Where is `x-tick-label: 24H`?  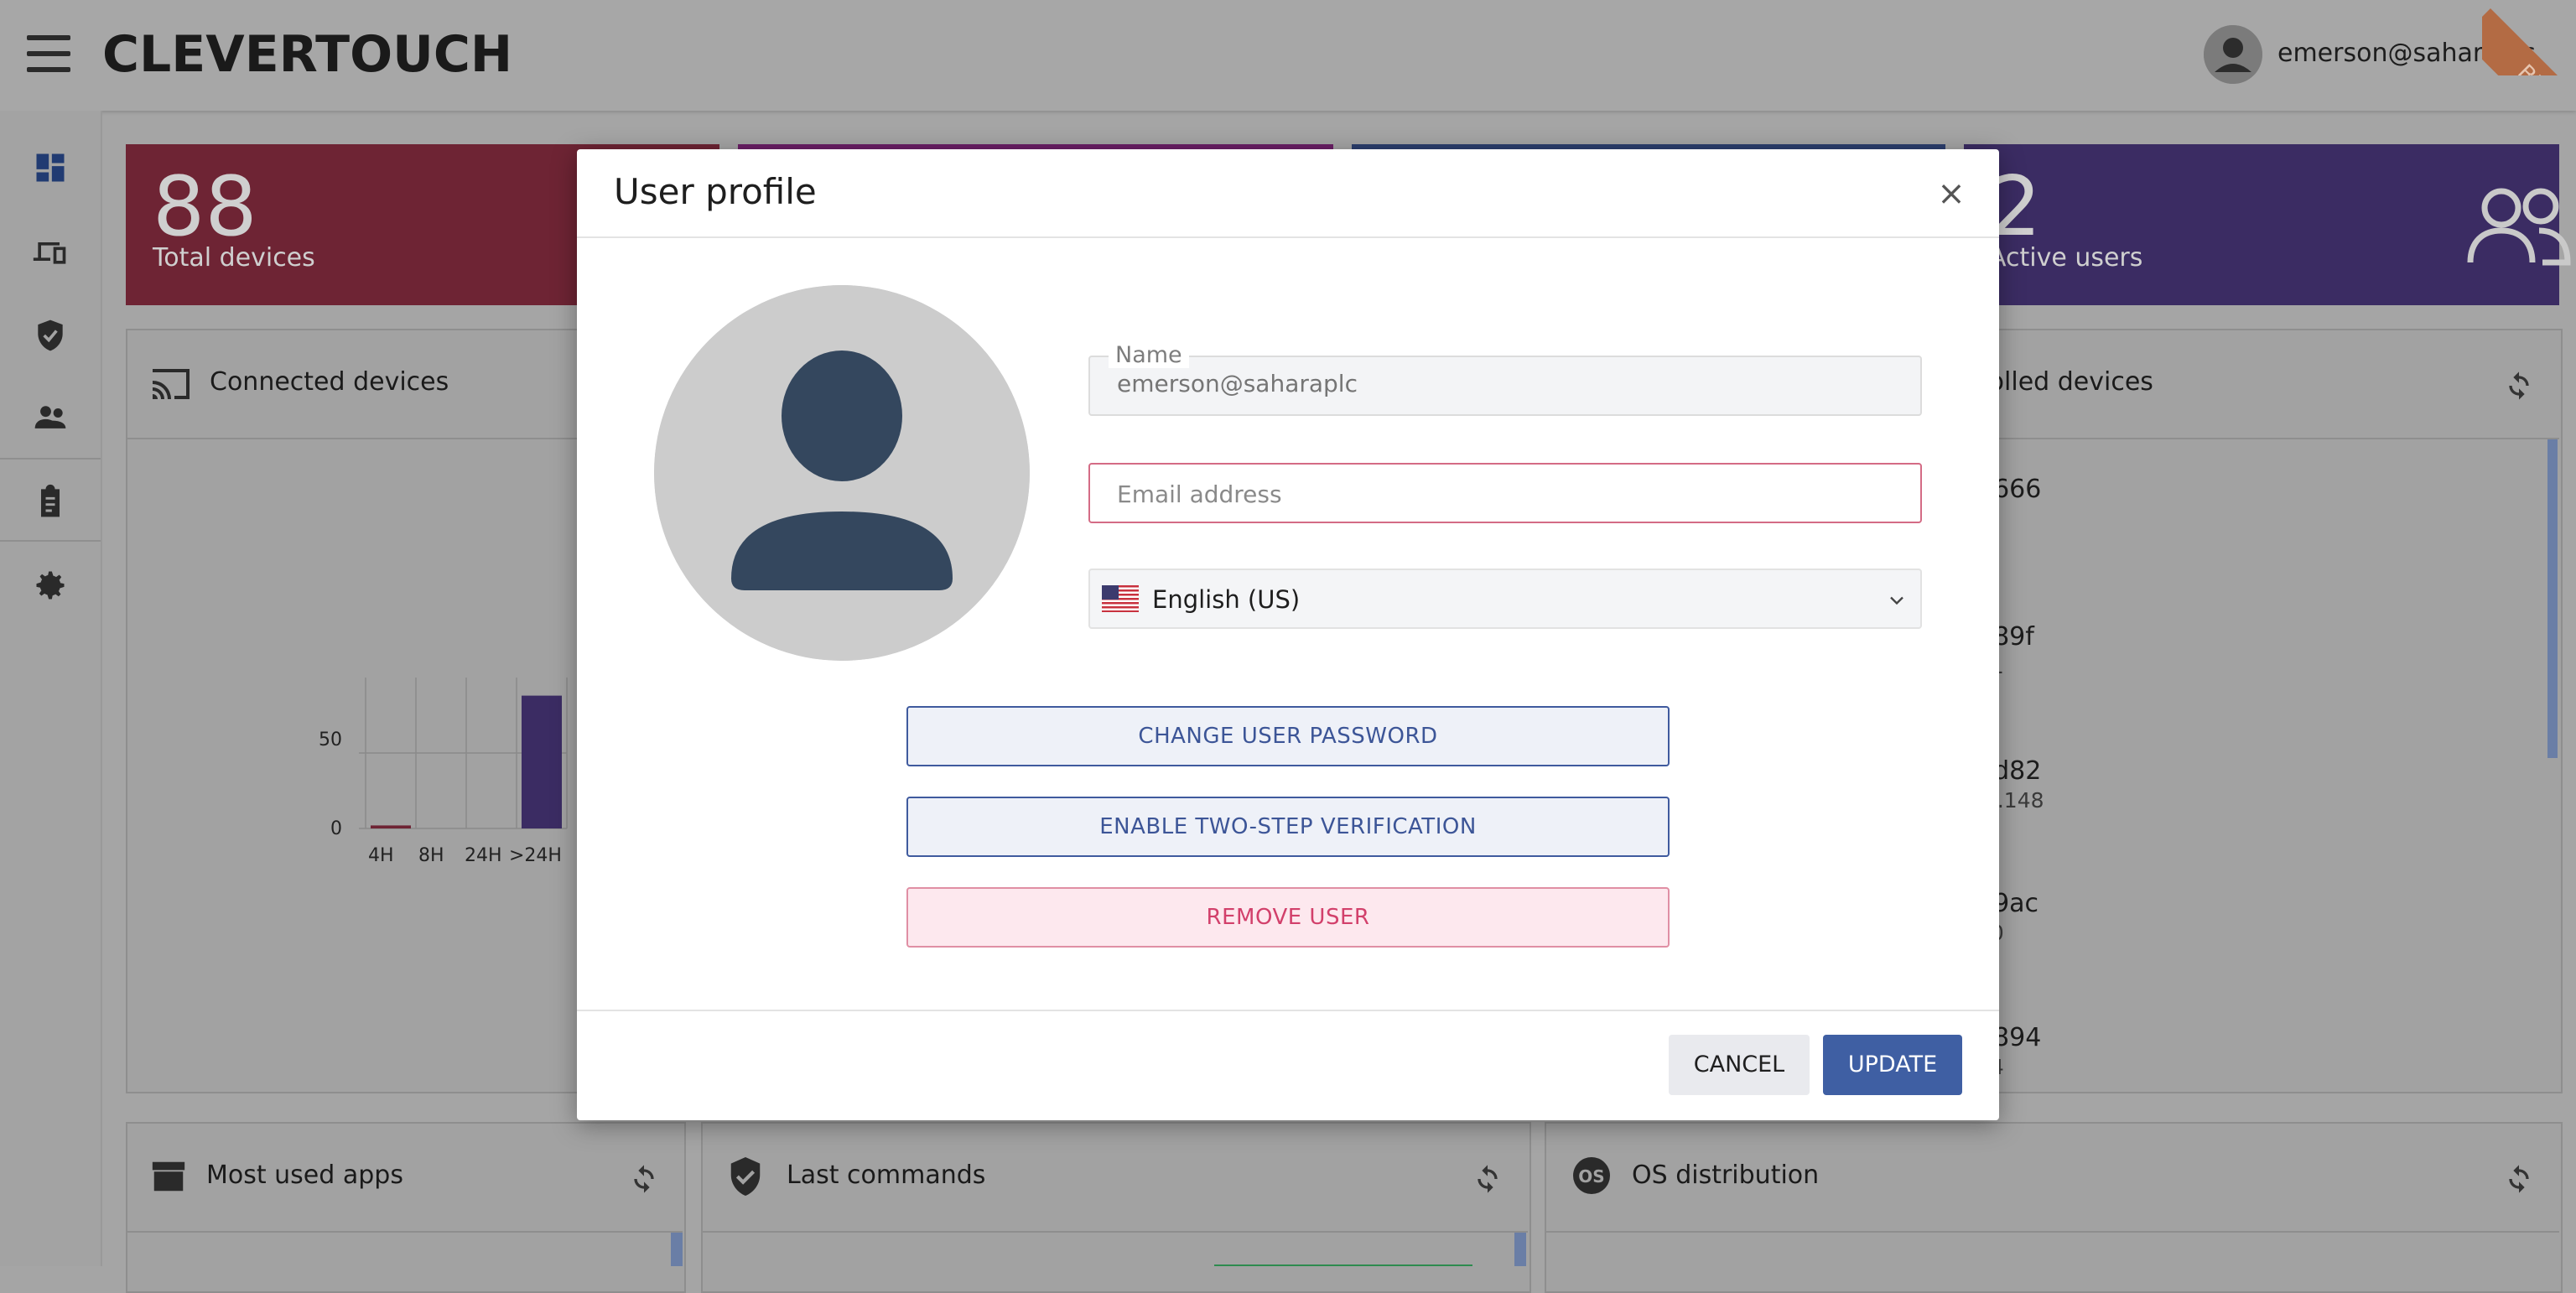 x-tick-label: 24H is located at coordinates (483, 856).